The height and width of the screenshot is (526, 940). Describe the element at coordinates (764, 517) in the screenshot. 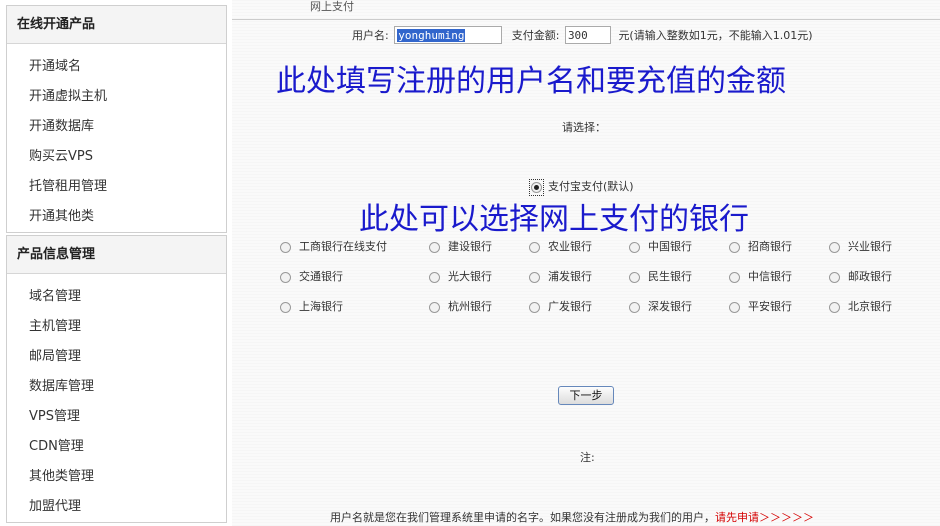

I see `register-link: 请先申请＞＞＞＞＞` at that location.